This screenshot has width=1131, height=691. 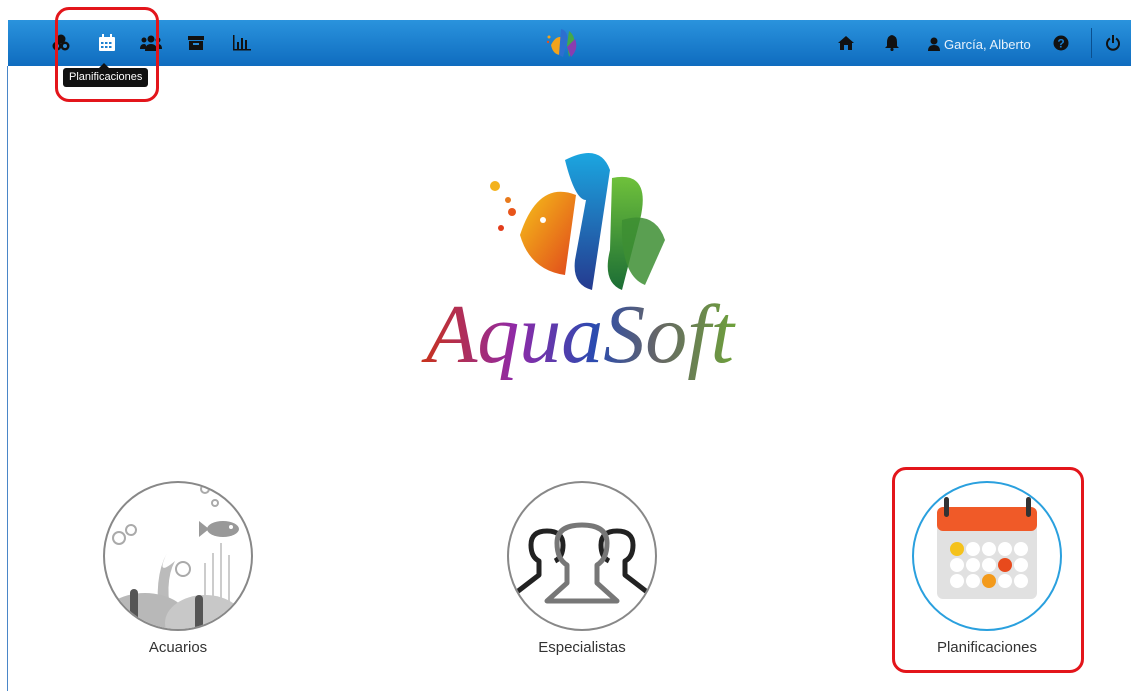 I want to click on calendar-planning-icon, so click(x=987, y=556).